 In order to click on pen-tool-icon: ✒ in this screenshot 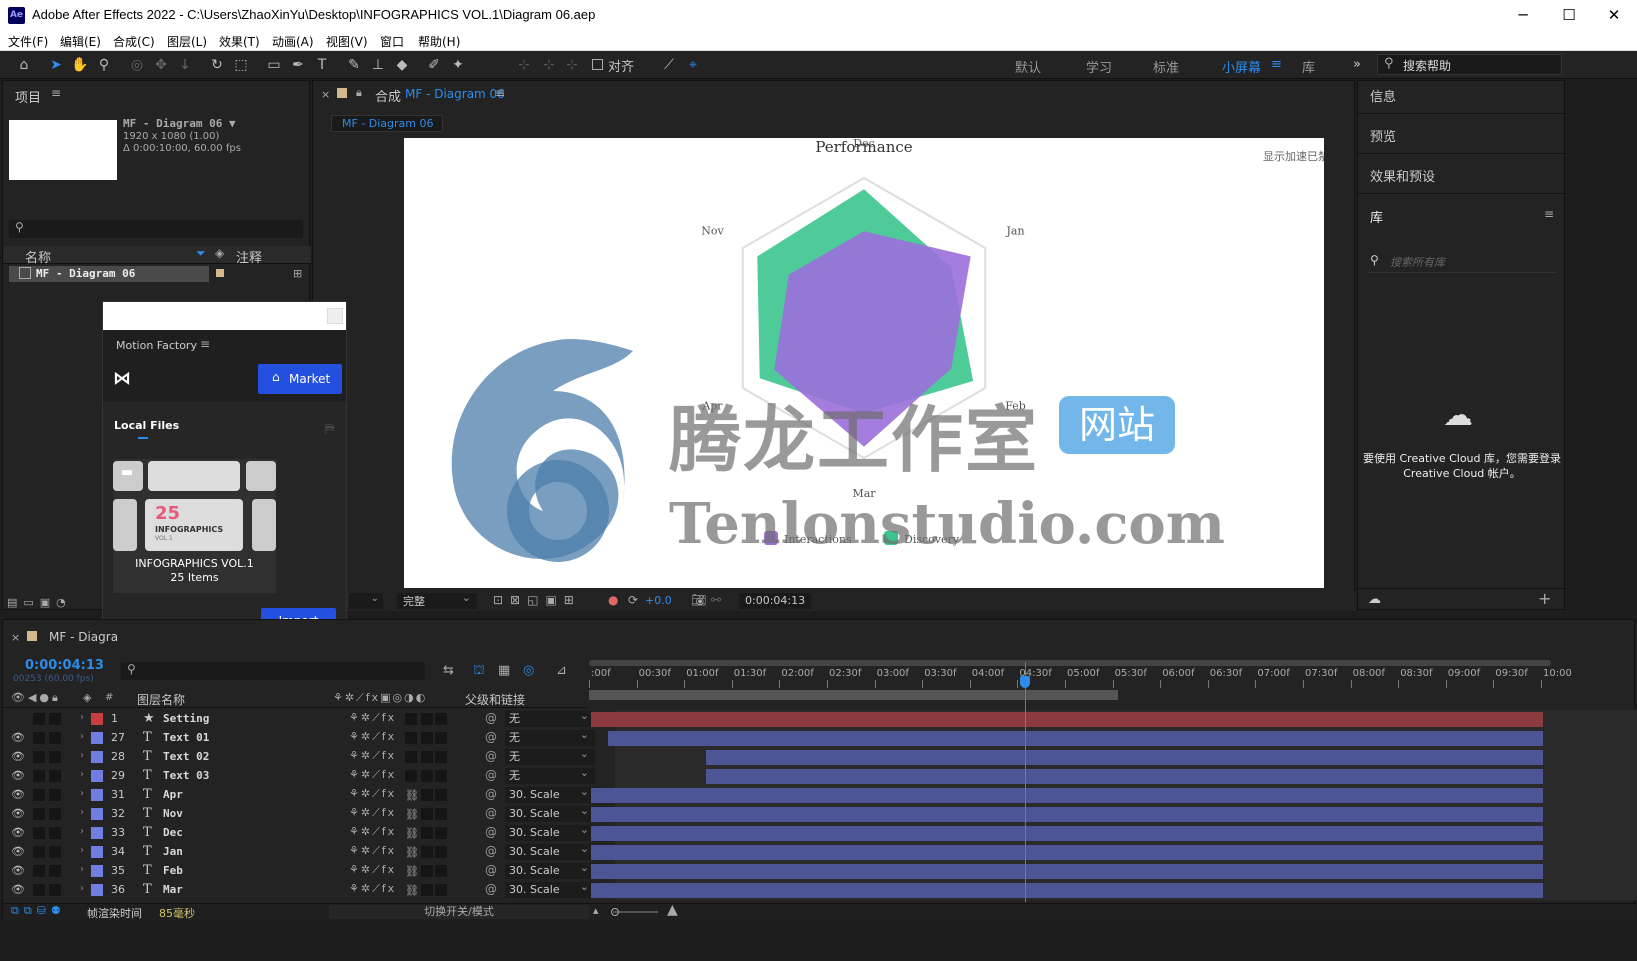, I will do `click(298, 65)`.